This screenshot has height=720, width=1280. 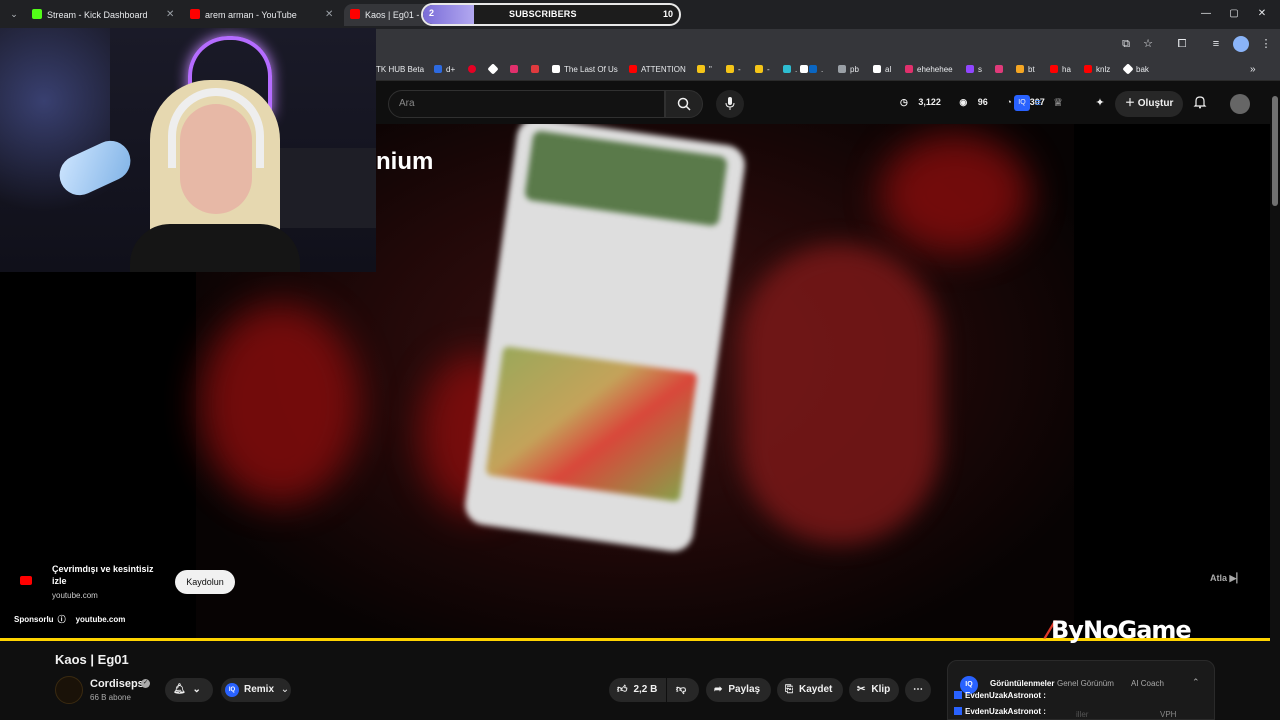 I want to click on panel-vph-label: VPH, so click(x=1168, y=714).